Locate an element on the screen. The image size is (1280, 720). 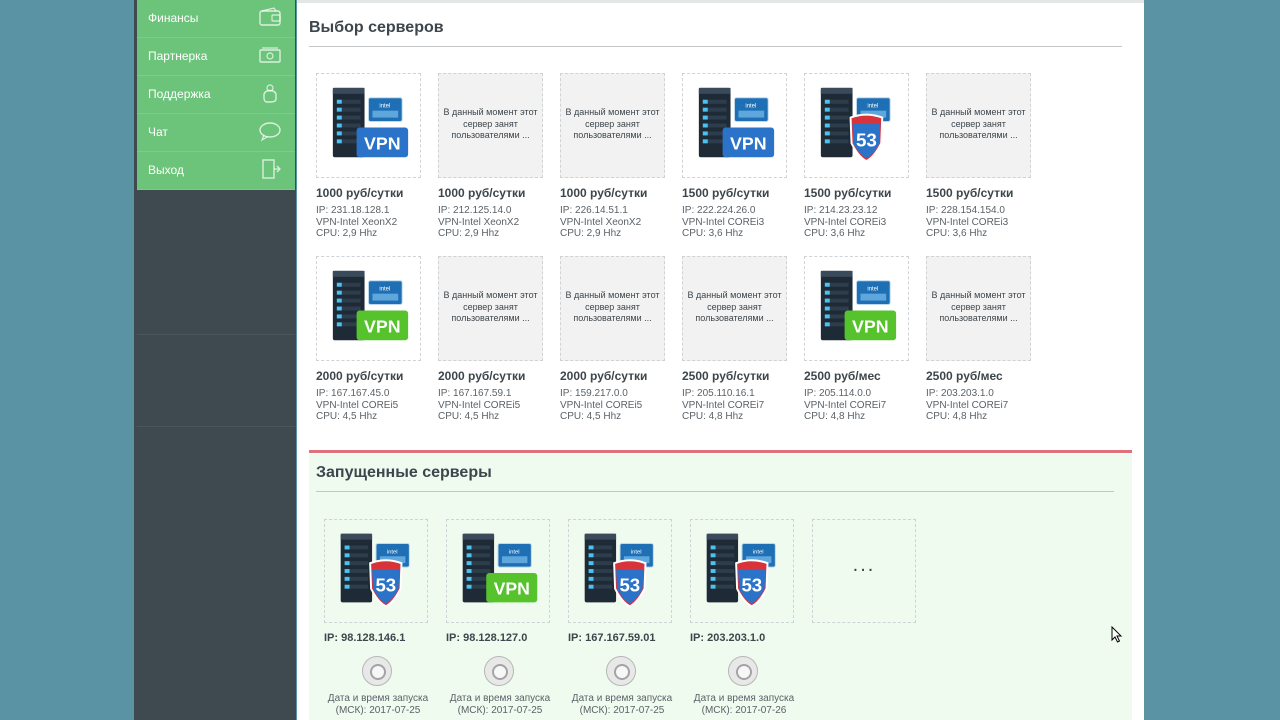
sidebar-menu: Финансы Партнерка Поддержка Чат Выход is located at coordinates (216, 95).